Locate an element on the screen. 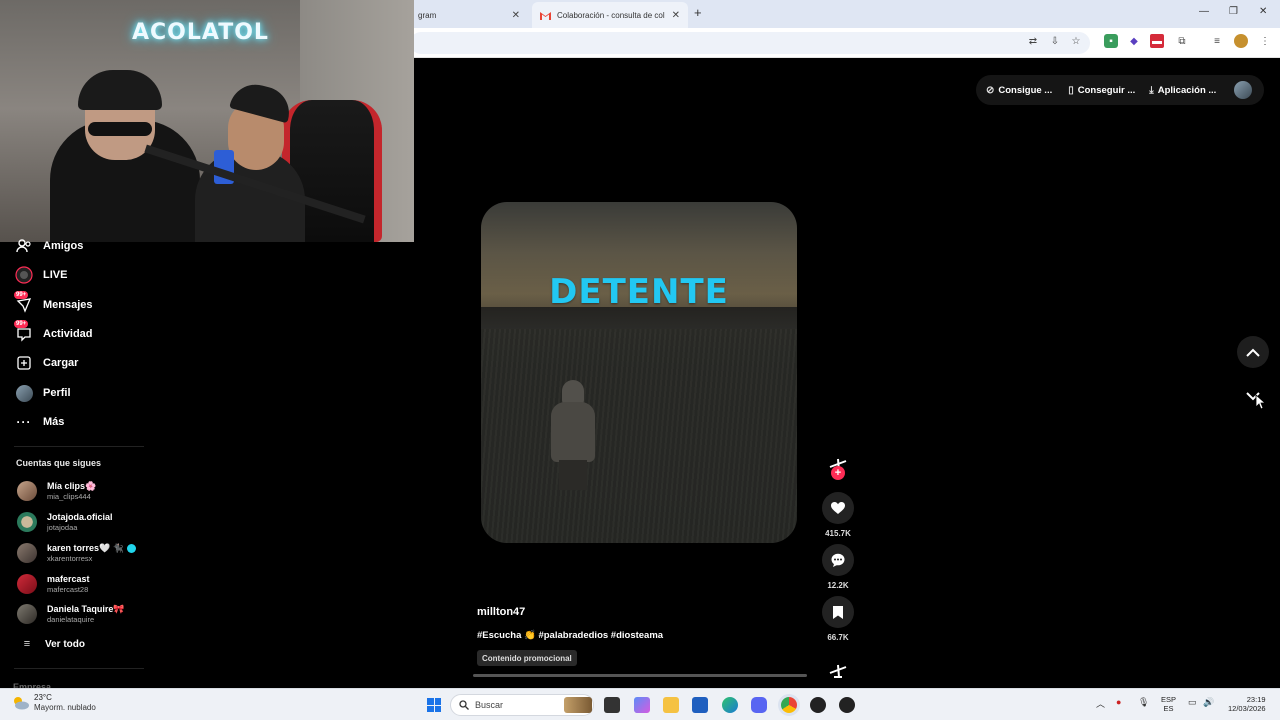 Image resolution: width=1280 pixels, height=720 pixels. app-icon is located at coordinates (818, 705).